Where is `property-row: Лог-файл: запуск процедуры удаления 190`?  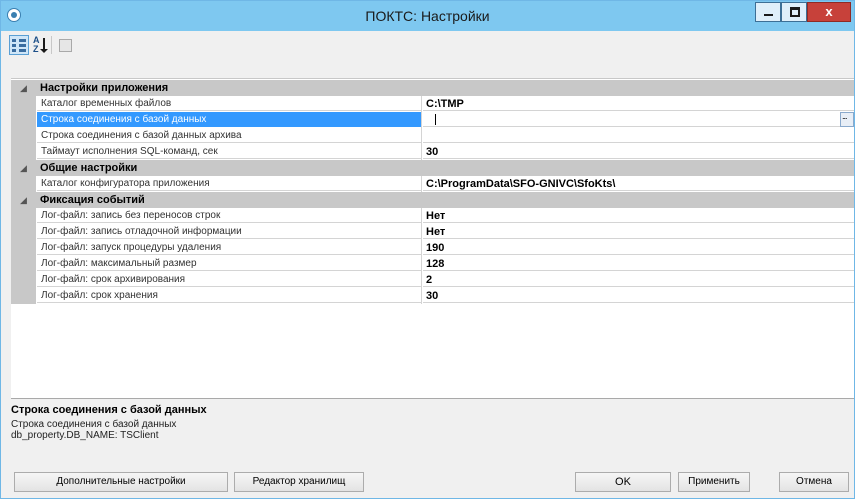 property-row: Лог-файл: запуск процедуры удаления 190 is located at coordinates (432, 248).